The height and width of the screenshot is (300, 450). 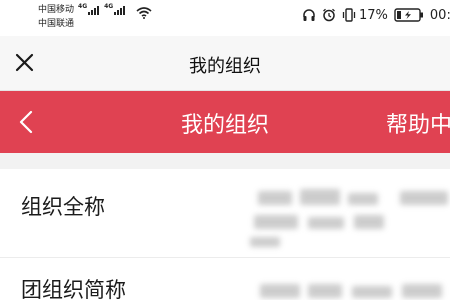 What do you see at coordinates (439, 15) in the screenshot?
I see `clock: 00:1` at bounding box center [439, 15].